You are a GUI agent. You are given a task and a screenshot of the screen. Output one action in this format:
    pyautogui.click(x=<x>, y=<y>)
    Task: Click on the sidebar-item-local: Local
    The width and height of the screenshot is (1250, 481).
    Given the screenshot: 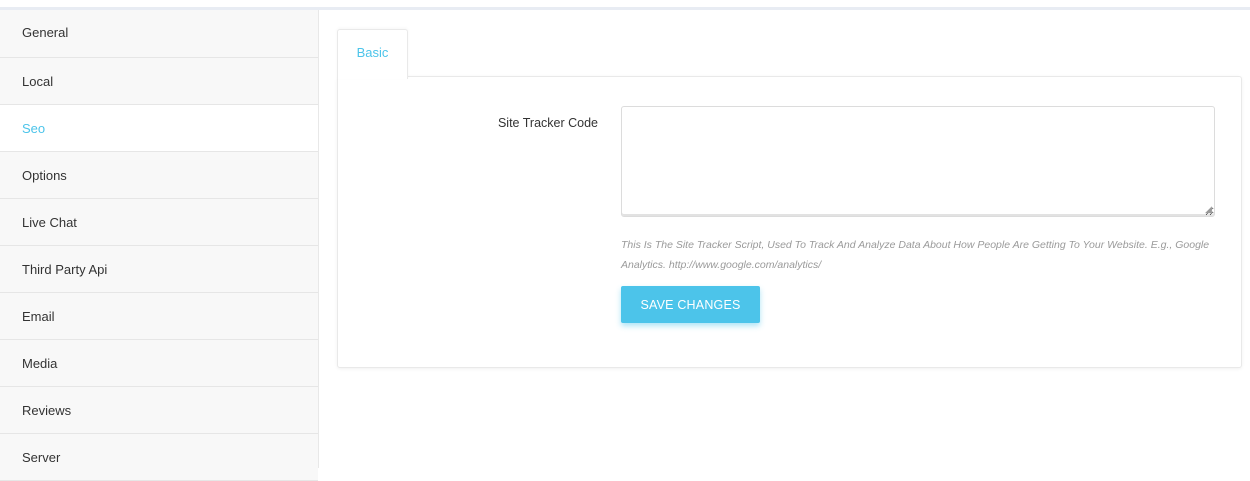 What is the action you would take?
    pyautogui.click(x=159, y=81)
    